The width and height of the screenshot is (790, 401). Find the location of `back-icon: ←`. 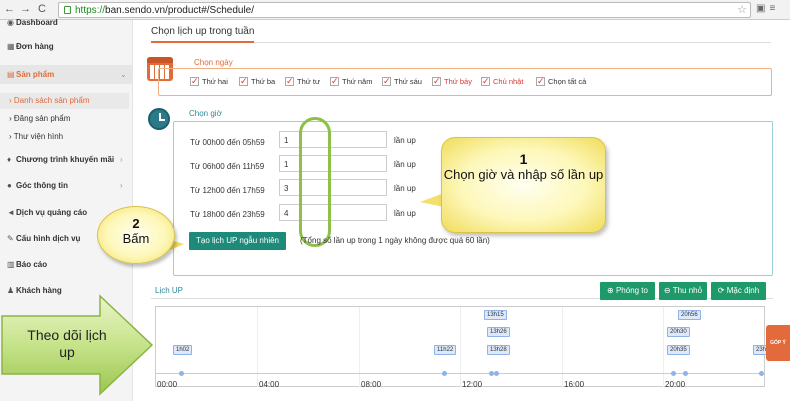

back-icon: ← is located at coordinates (9, 9).